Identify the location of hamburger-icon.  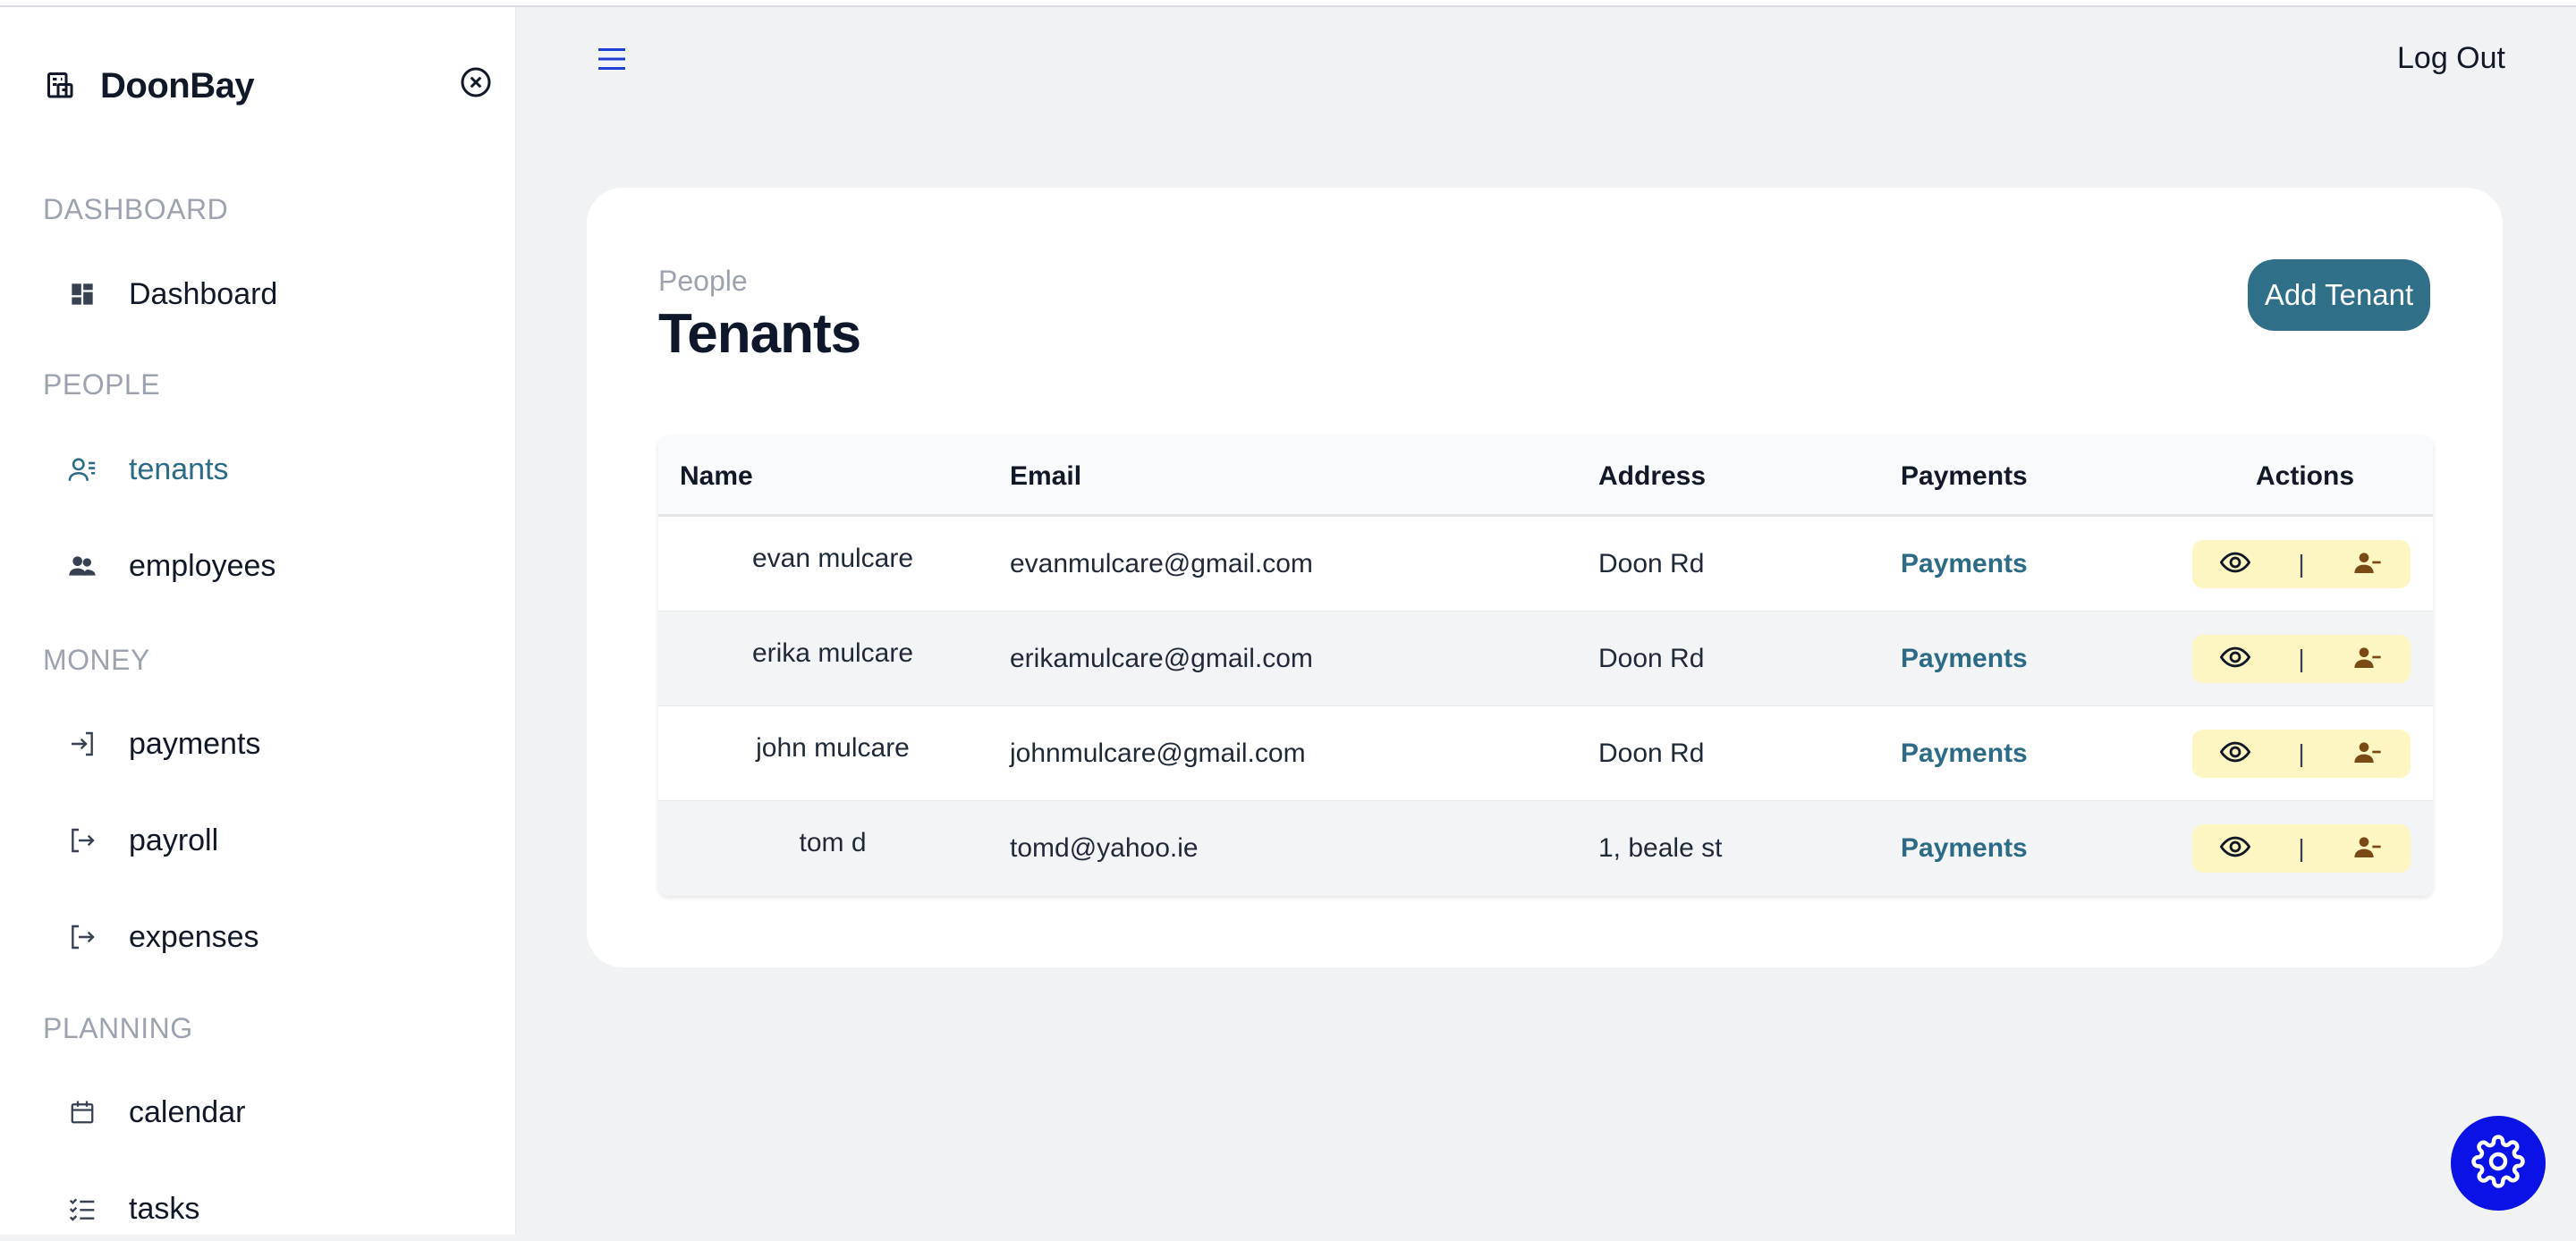
(612, 61).